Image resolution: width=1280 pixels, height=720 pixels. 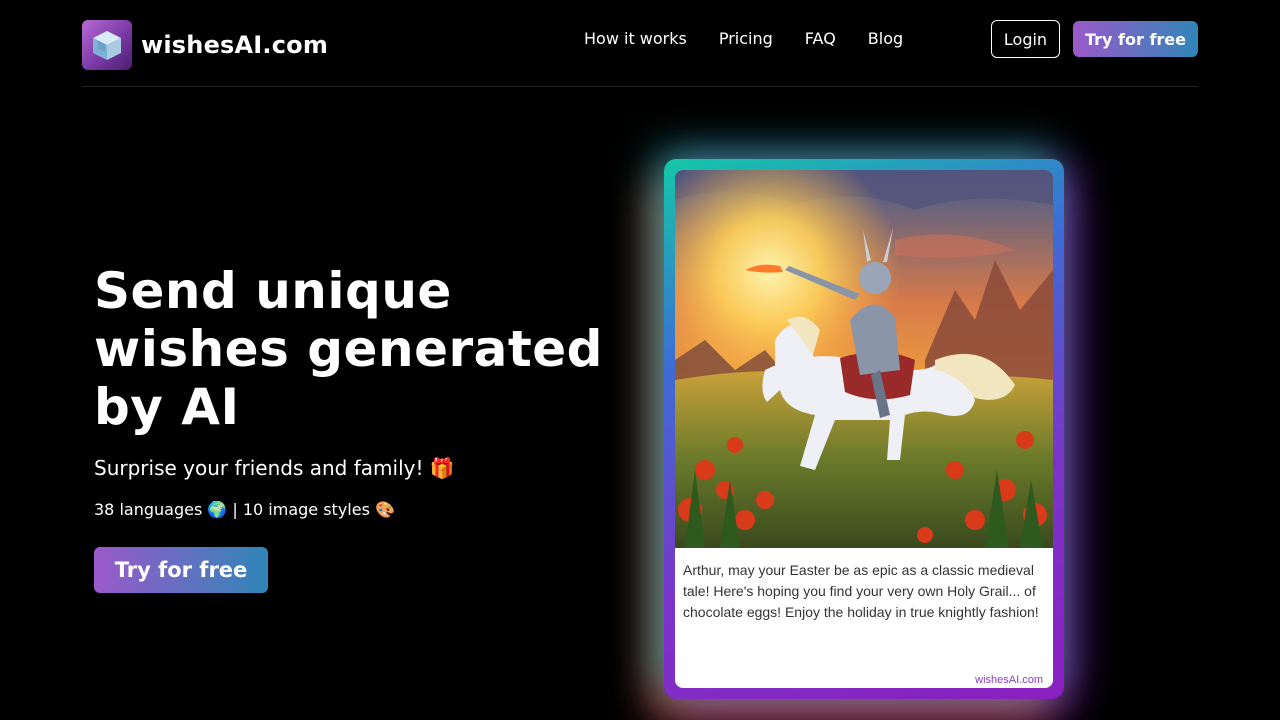 I want to click on hero-try-for-free-button: Try for free, so click(x=181, y=570).